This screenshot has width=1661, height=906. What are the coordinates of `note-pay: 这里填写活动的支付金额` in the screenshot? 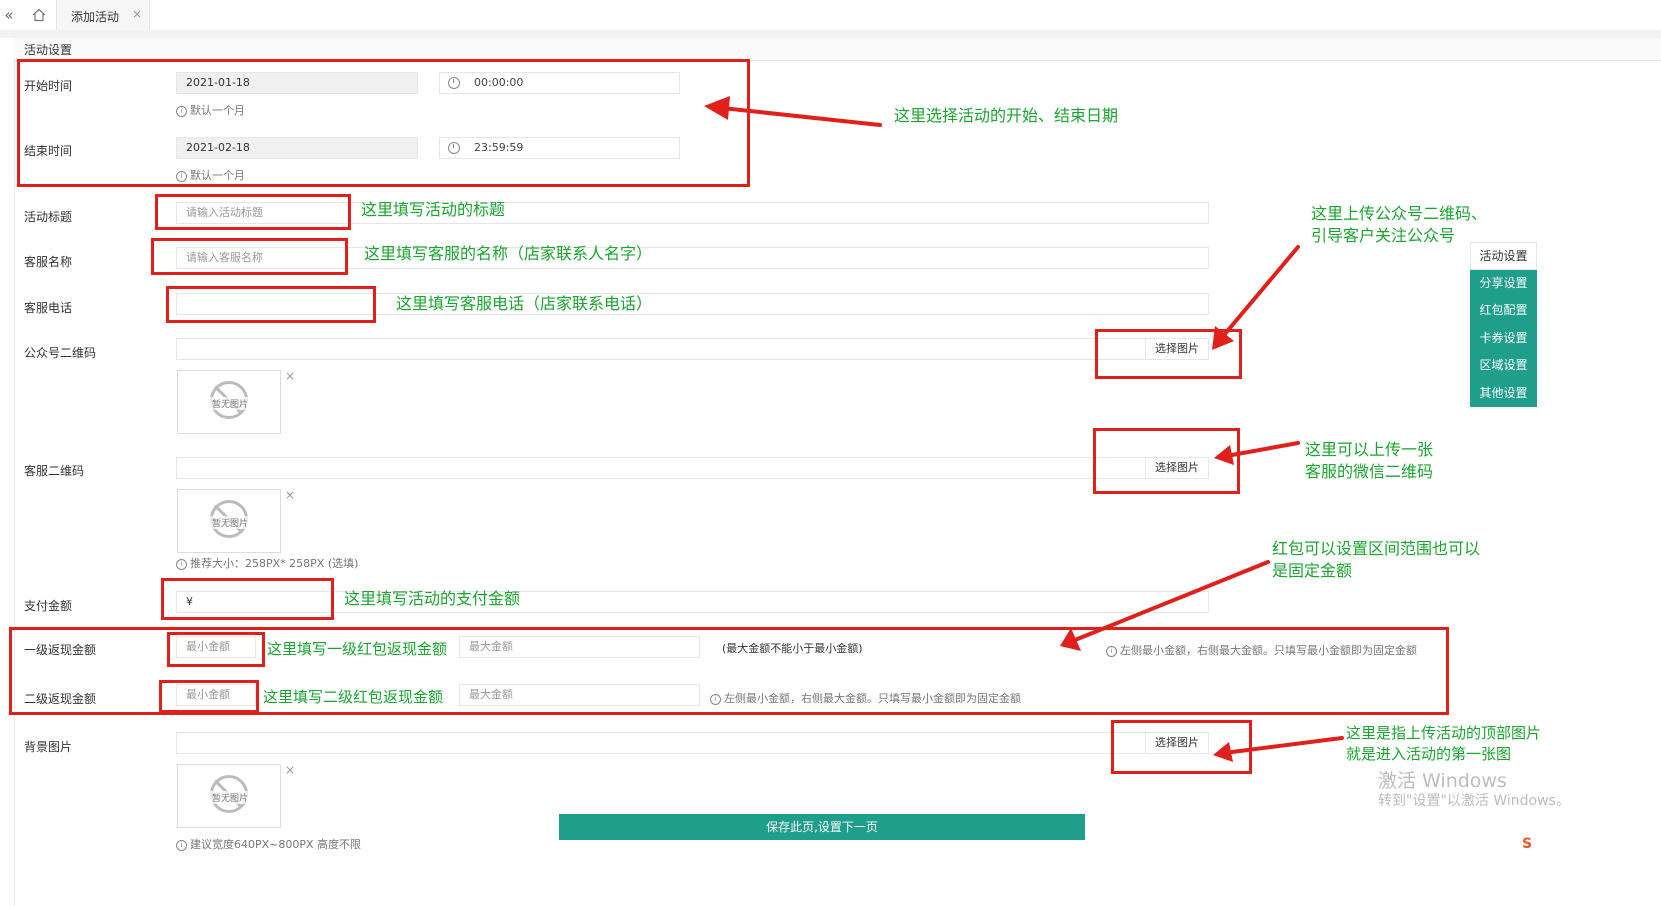 It's located at (432, 598).